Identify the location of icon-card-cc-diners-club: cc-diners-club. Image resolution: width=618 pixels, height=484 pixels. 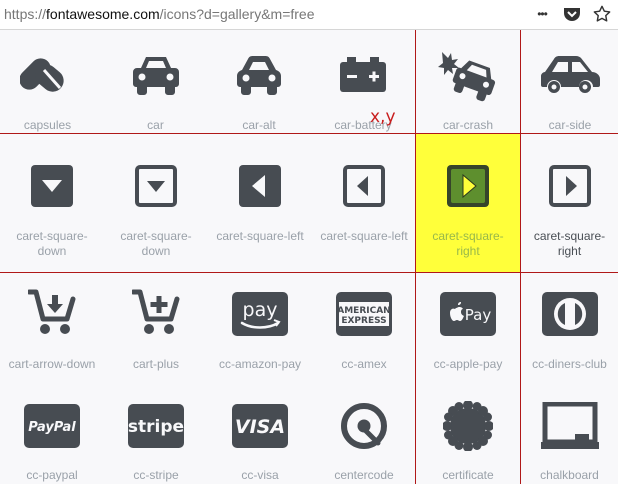
(569, 324).